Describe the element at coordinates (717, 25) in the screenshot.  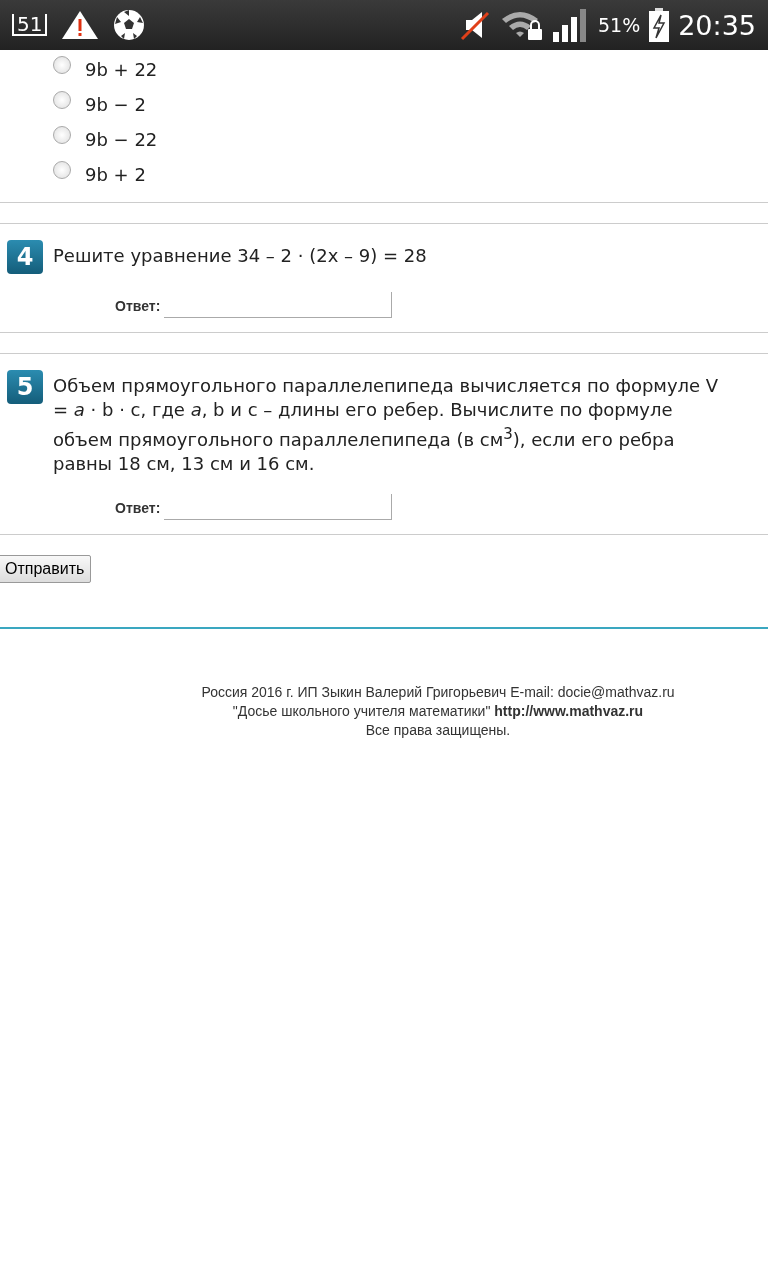
I see `clock: 20:35` at that location.